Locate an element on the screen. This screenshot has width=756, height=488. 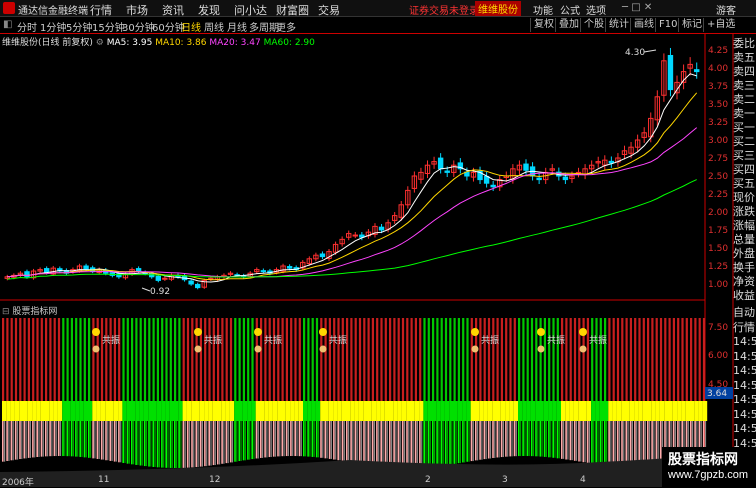
price-tick-label: 4.25 is located at coordinates (718, 51).